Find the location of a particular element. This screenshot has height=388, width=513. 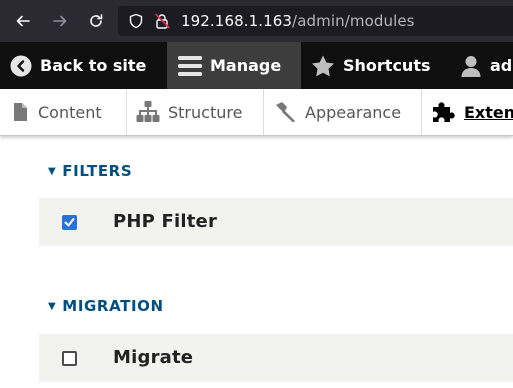

tray-item-content: Content is located at coordinates (57, 112).